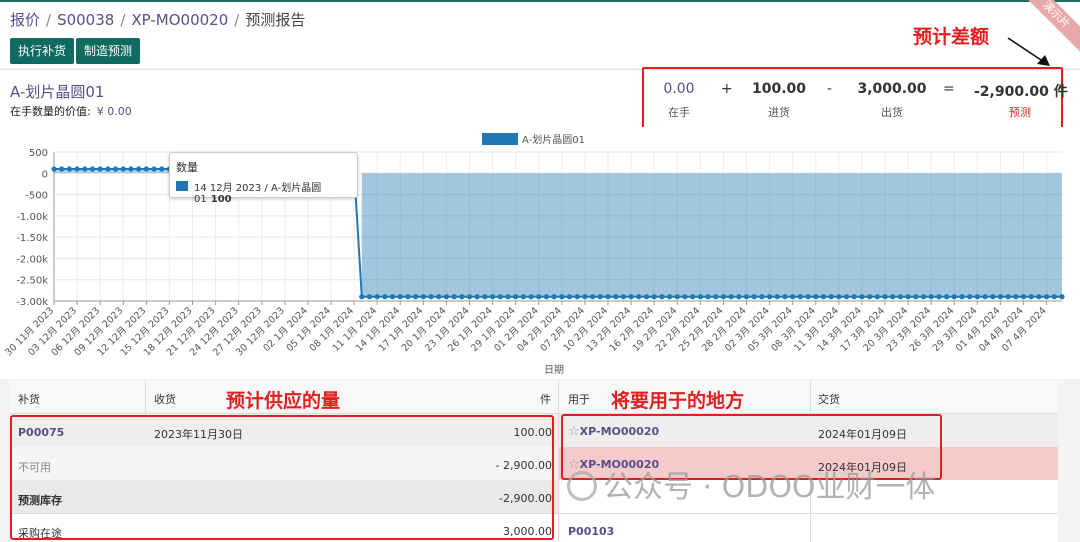  I want to click on x-axis-label: 日期, so click(554, 370).